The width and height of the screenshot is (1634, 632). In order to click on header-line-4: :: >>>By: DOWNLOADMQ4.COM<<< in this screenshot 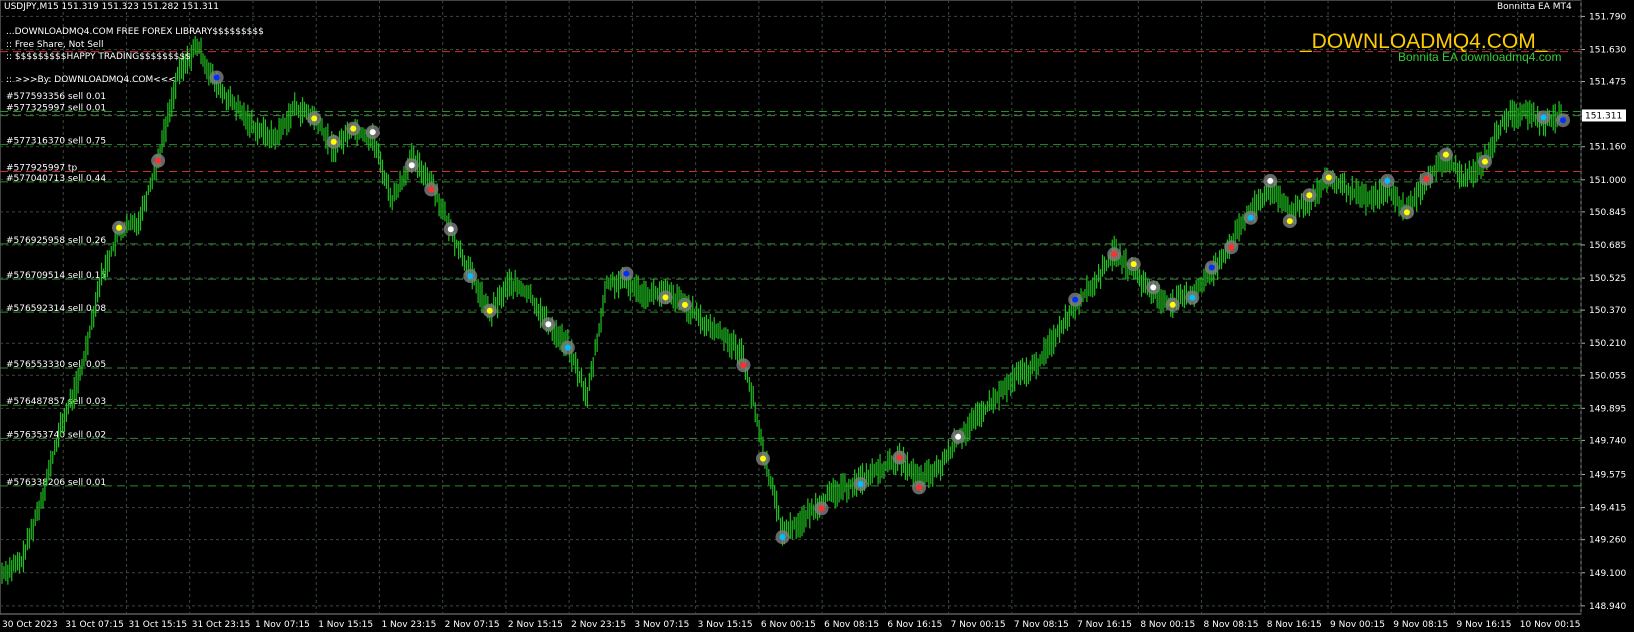, I will do `click(91, 80)`.